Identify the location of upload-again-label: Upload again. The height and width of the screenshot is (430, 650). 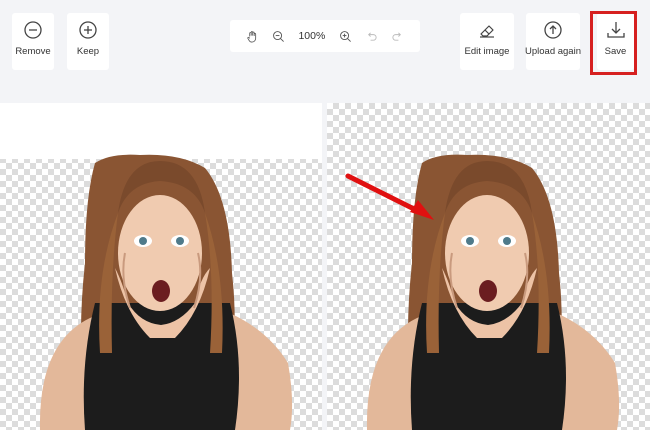
(553, 51).